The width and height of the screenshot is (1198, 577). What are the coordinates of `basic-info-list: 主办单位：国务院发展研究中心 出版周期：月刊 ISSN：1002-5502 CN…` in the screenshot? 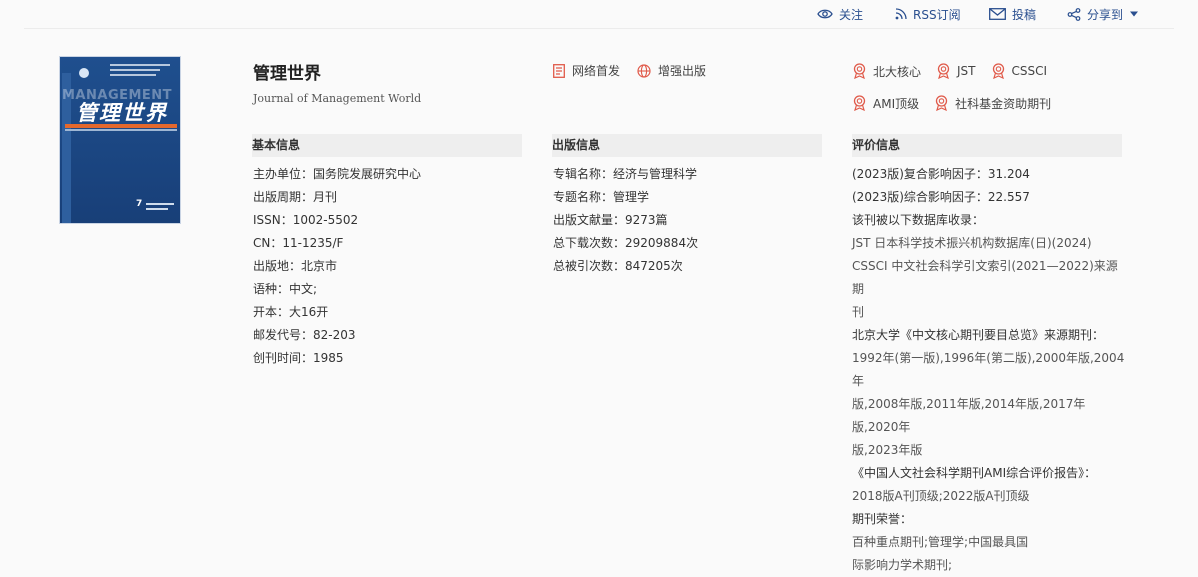 It's located at (337, 266).